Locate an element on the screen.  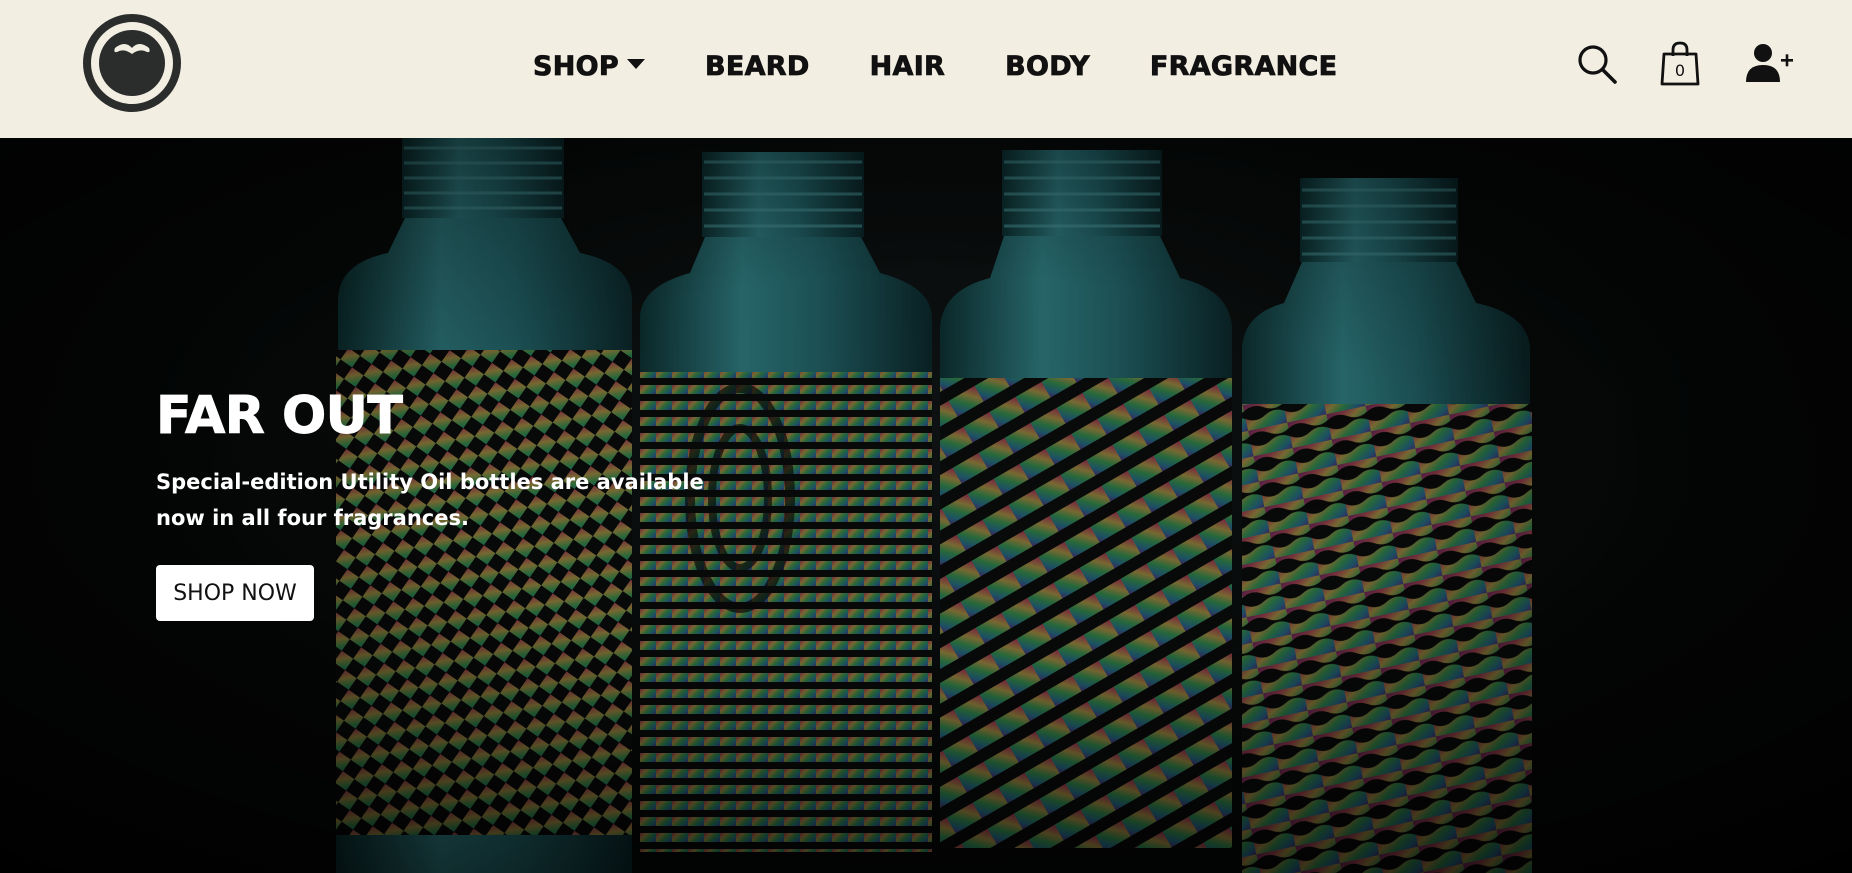
main-nav: SHOP BEARD HAIR BODY FRAGRANCE is located at coordinates (935, 66).